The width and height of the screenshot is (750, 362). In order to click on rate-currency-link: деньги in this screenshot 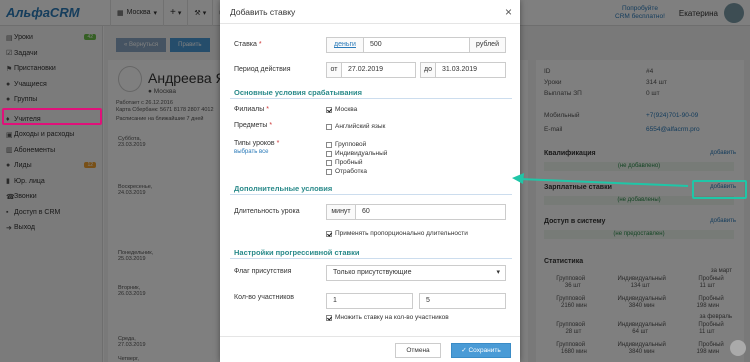, I will do `click(345, 45)`.